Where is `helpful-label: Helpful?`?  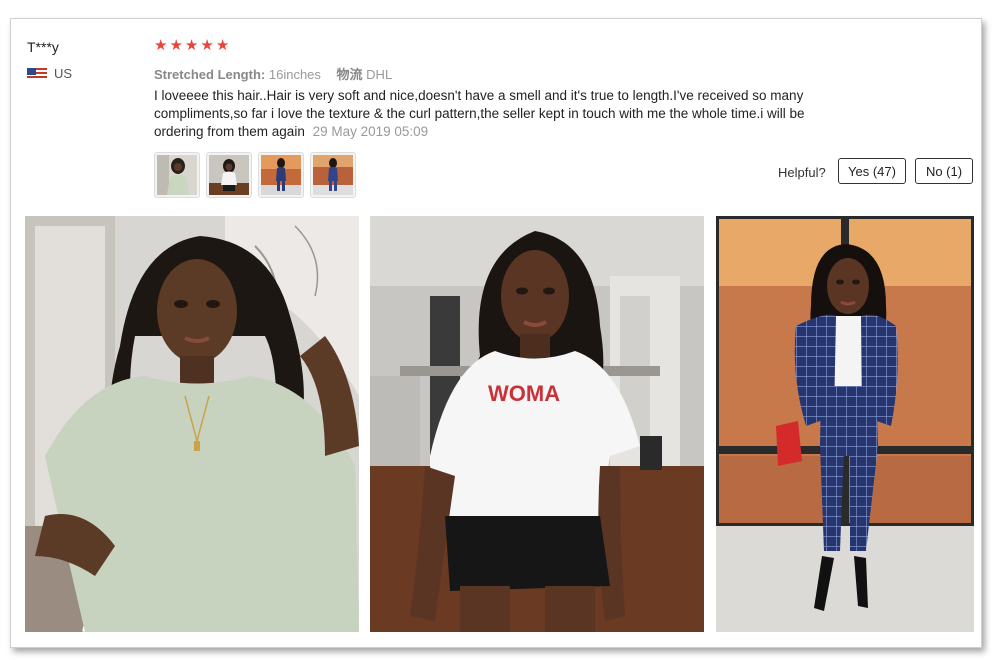 helpful-label: Helpful? is located at coordinates (802, 172).